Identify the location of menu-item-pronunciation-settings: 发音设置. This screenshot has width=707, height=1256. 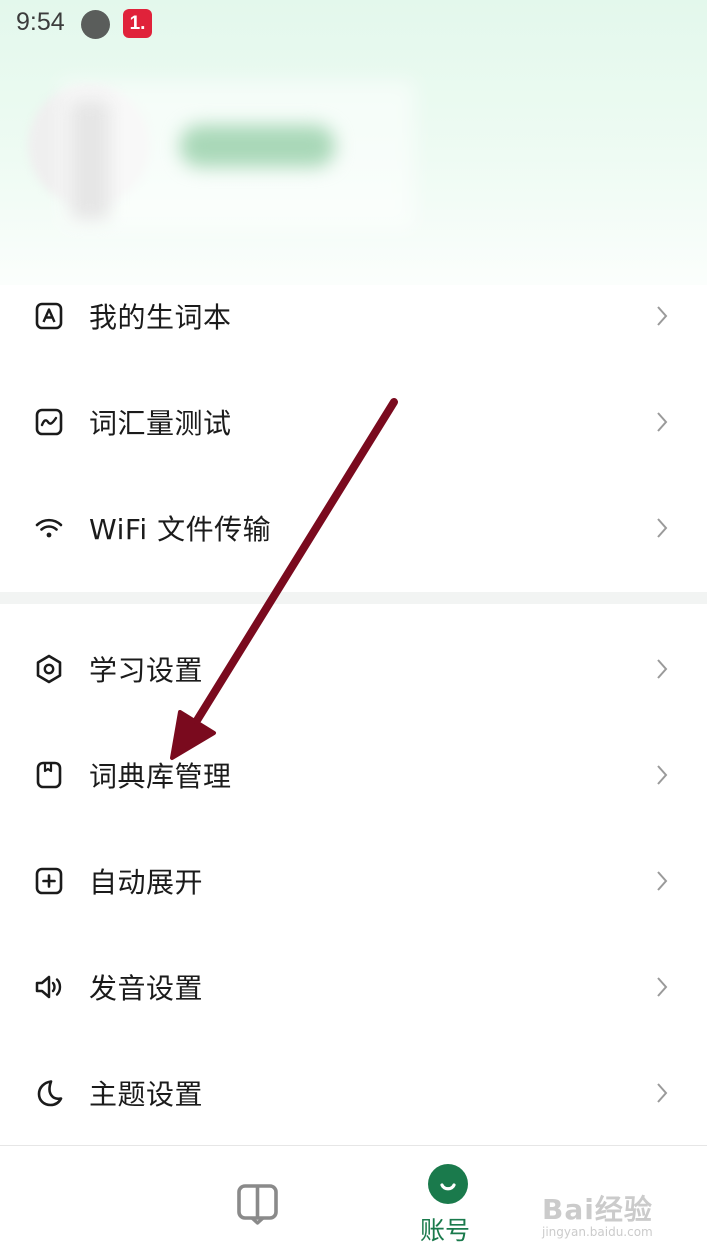
(353, 987).